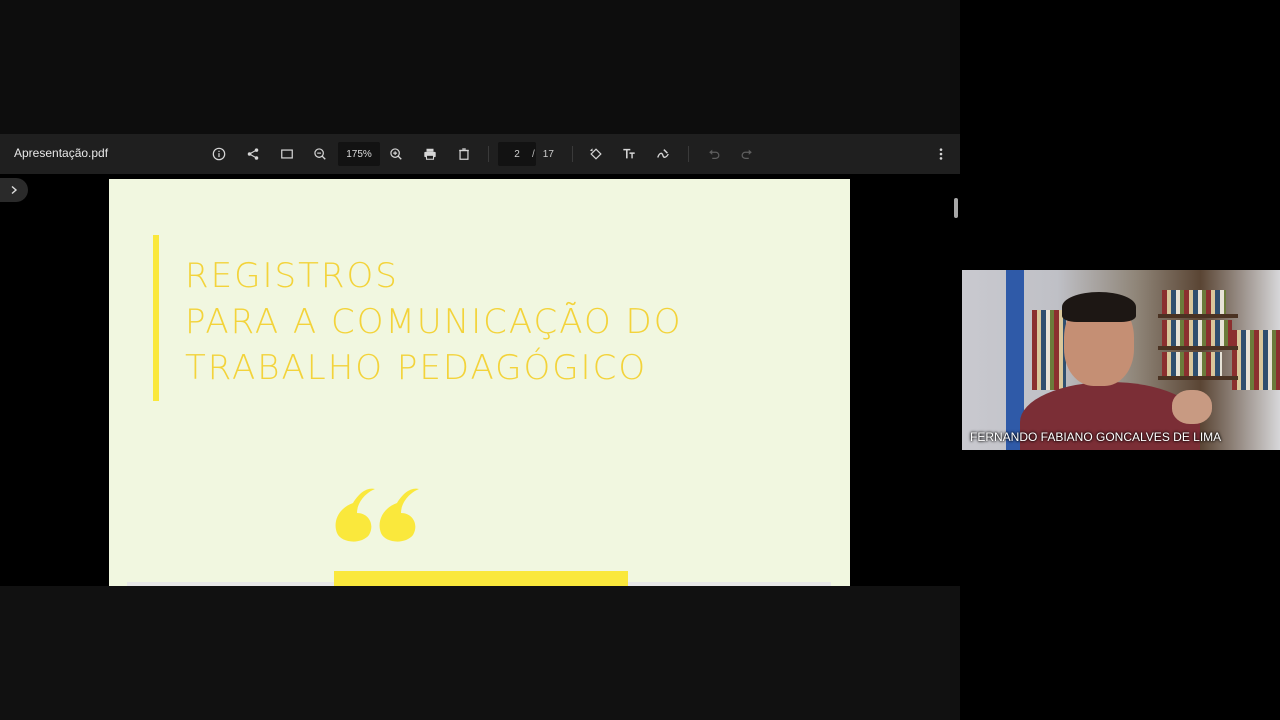 The width and height of the screenshot is (1280, 720). Describe the element at coordinates (481, 578) in the screenshot. I see `slide-bottom-bar` at that location.